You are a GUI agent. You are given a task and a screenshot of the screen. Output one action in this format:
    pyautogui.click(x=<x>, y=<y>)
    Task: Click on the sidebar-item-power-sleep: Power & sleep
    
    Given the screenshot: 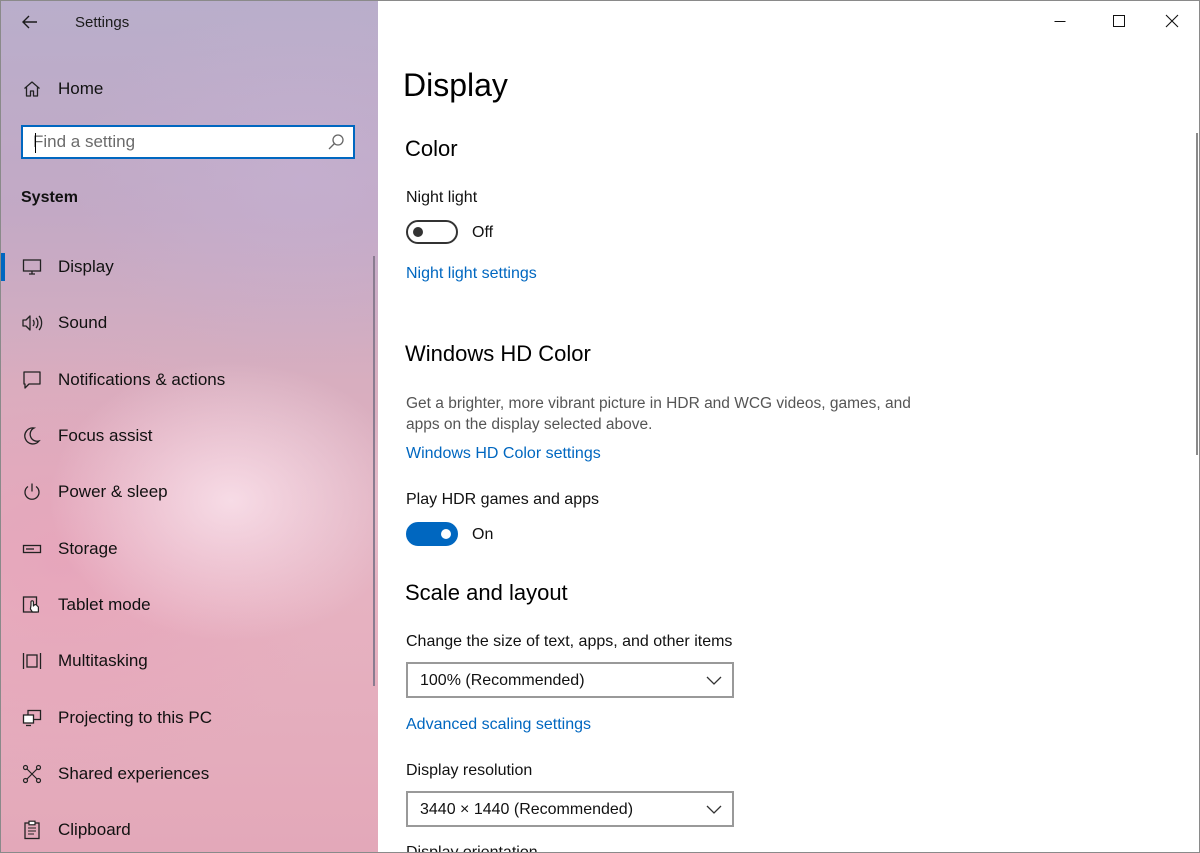 What is the action you would take?
    pyautogui.click(x=186, y=492)
    